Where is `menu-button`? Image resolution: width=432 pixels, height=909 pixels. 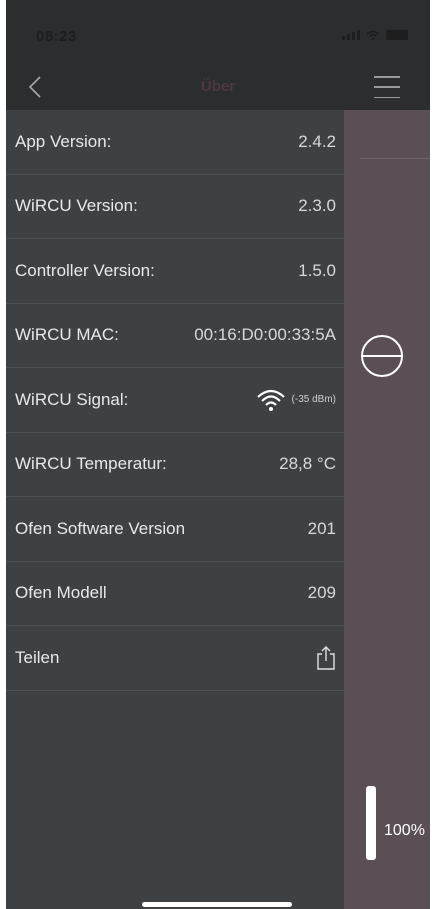 menu-button is located at coordinates (387, 87).